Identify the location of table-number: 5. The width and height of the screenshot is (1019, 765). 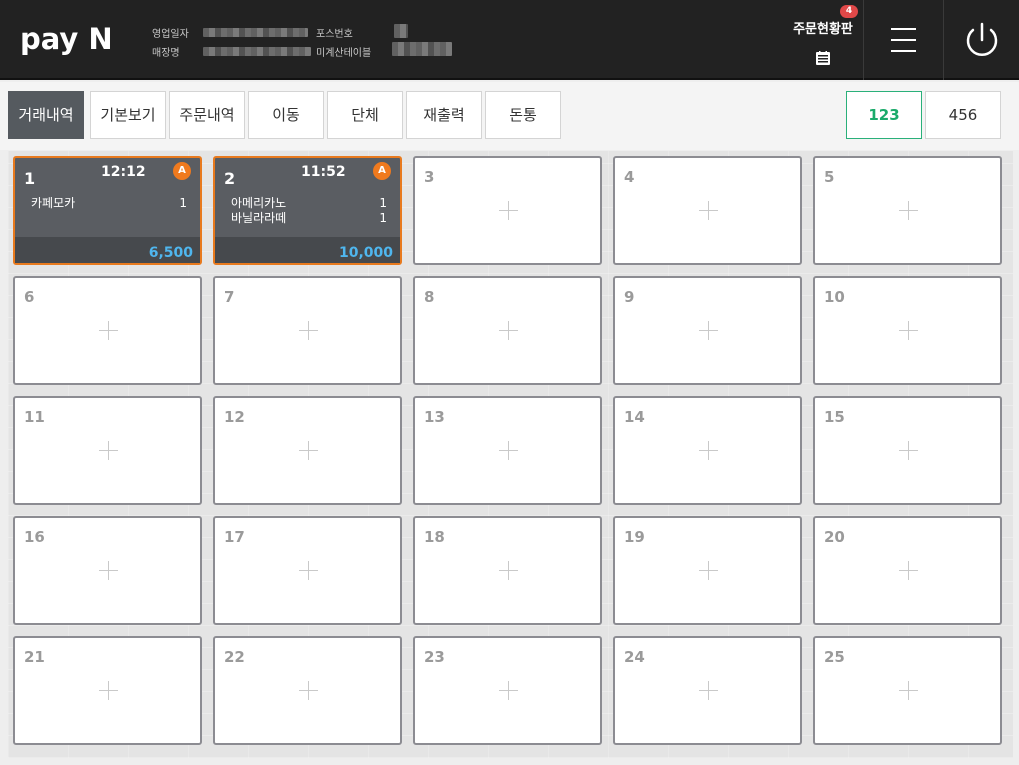
(829, 177).